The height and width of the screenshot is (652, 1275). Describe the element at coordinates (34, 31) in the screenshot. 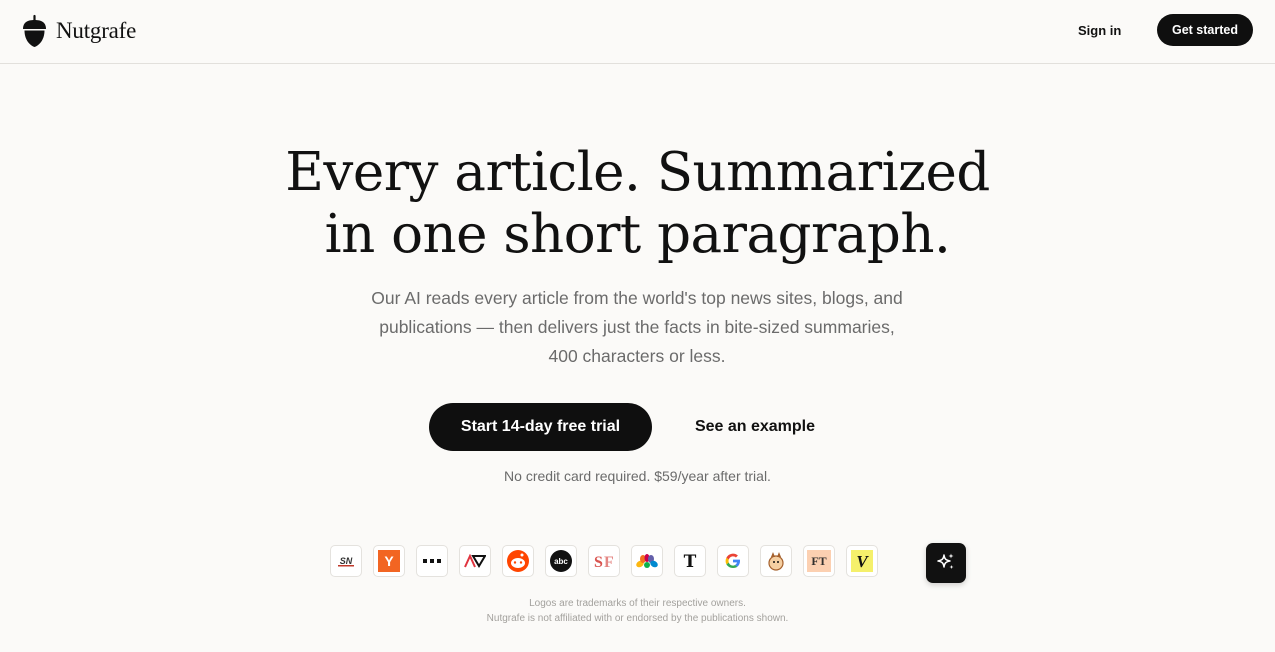

I see `acorn-icon` at that location.